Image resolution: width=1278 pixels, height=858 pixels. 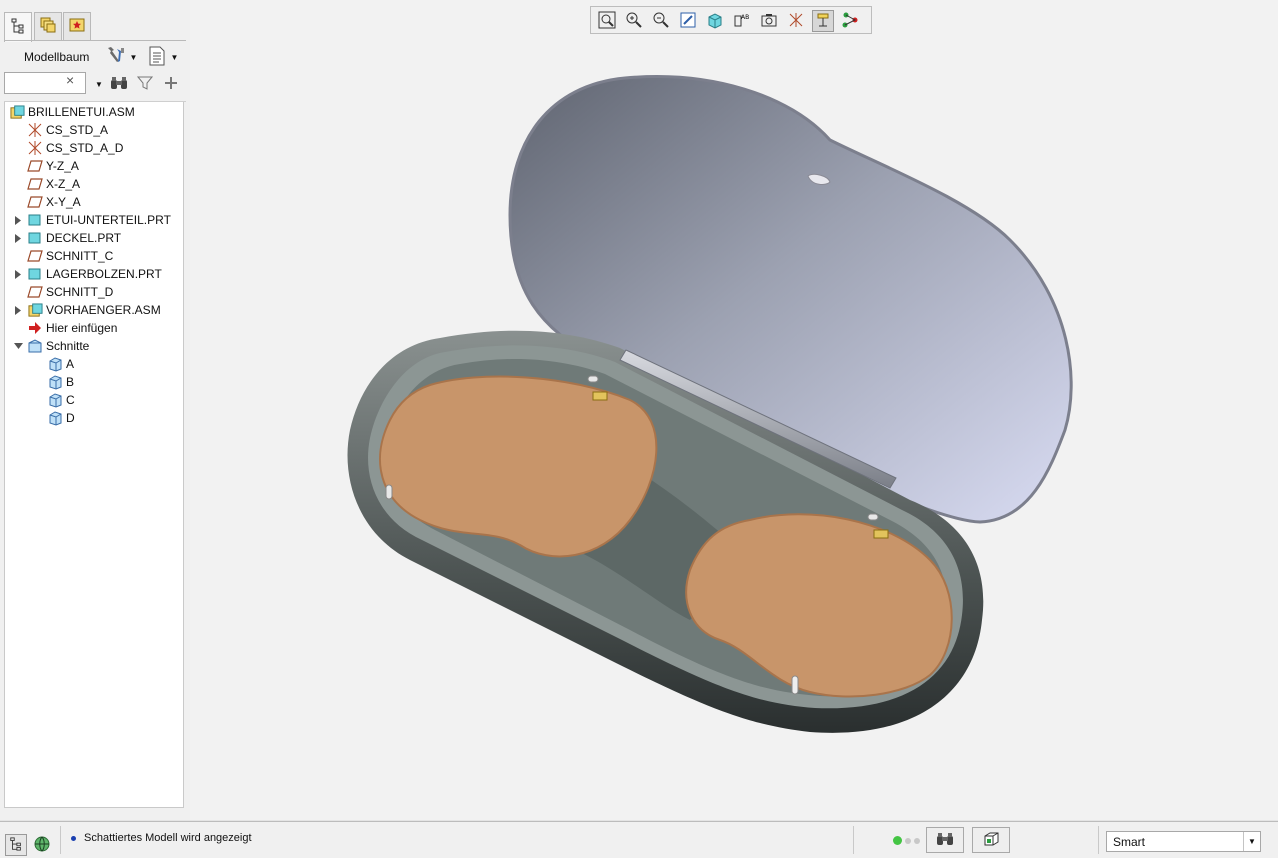 What do you see at coordinates (99, 84) in the screenshot?
I see `search-dropdown-button: ▼` at bounding box center [99, 84].